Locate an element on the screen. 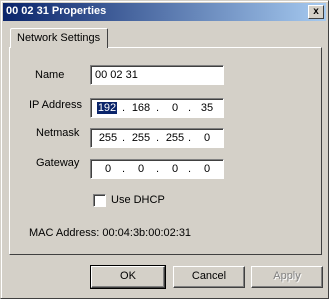 The width and height of the screenshot is (329, 299). ip-address-label: IP Address is located at coordinates (55, 105).